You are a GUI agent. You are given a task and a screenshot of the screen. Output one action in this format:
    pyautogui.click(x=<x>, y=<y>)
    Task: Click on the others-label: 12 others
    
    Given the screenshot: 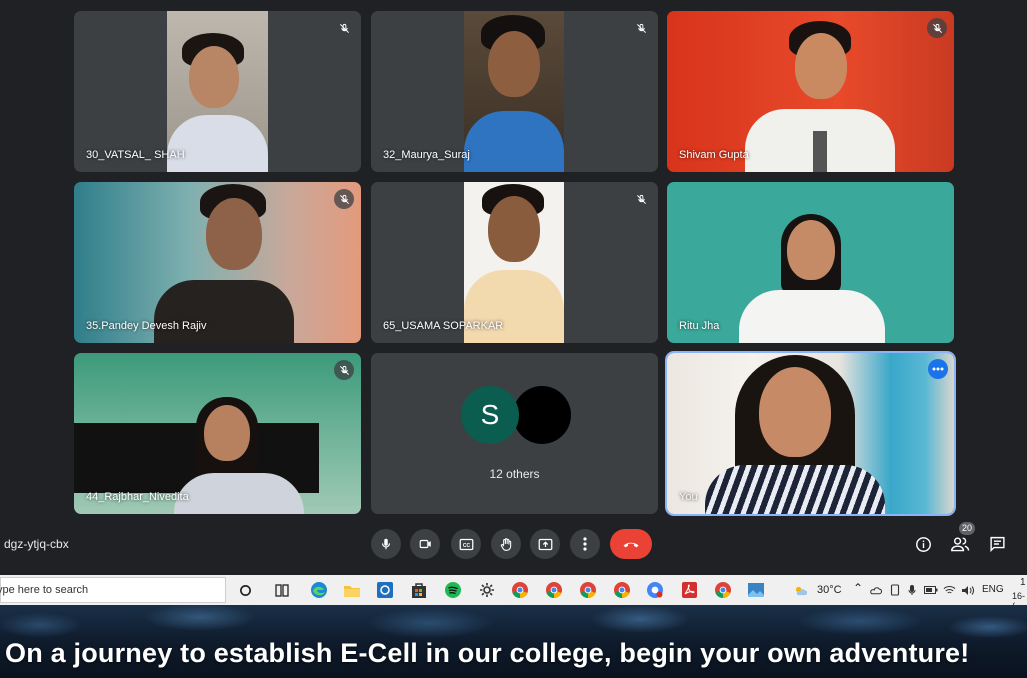 What is the action you would take?
    pyautogui.click(x=514, y=474)
    